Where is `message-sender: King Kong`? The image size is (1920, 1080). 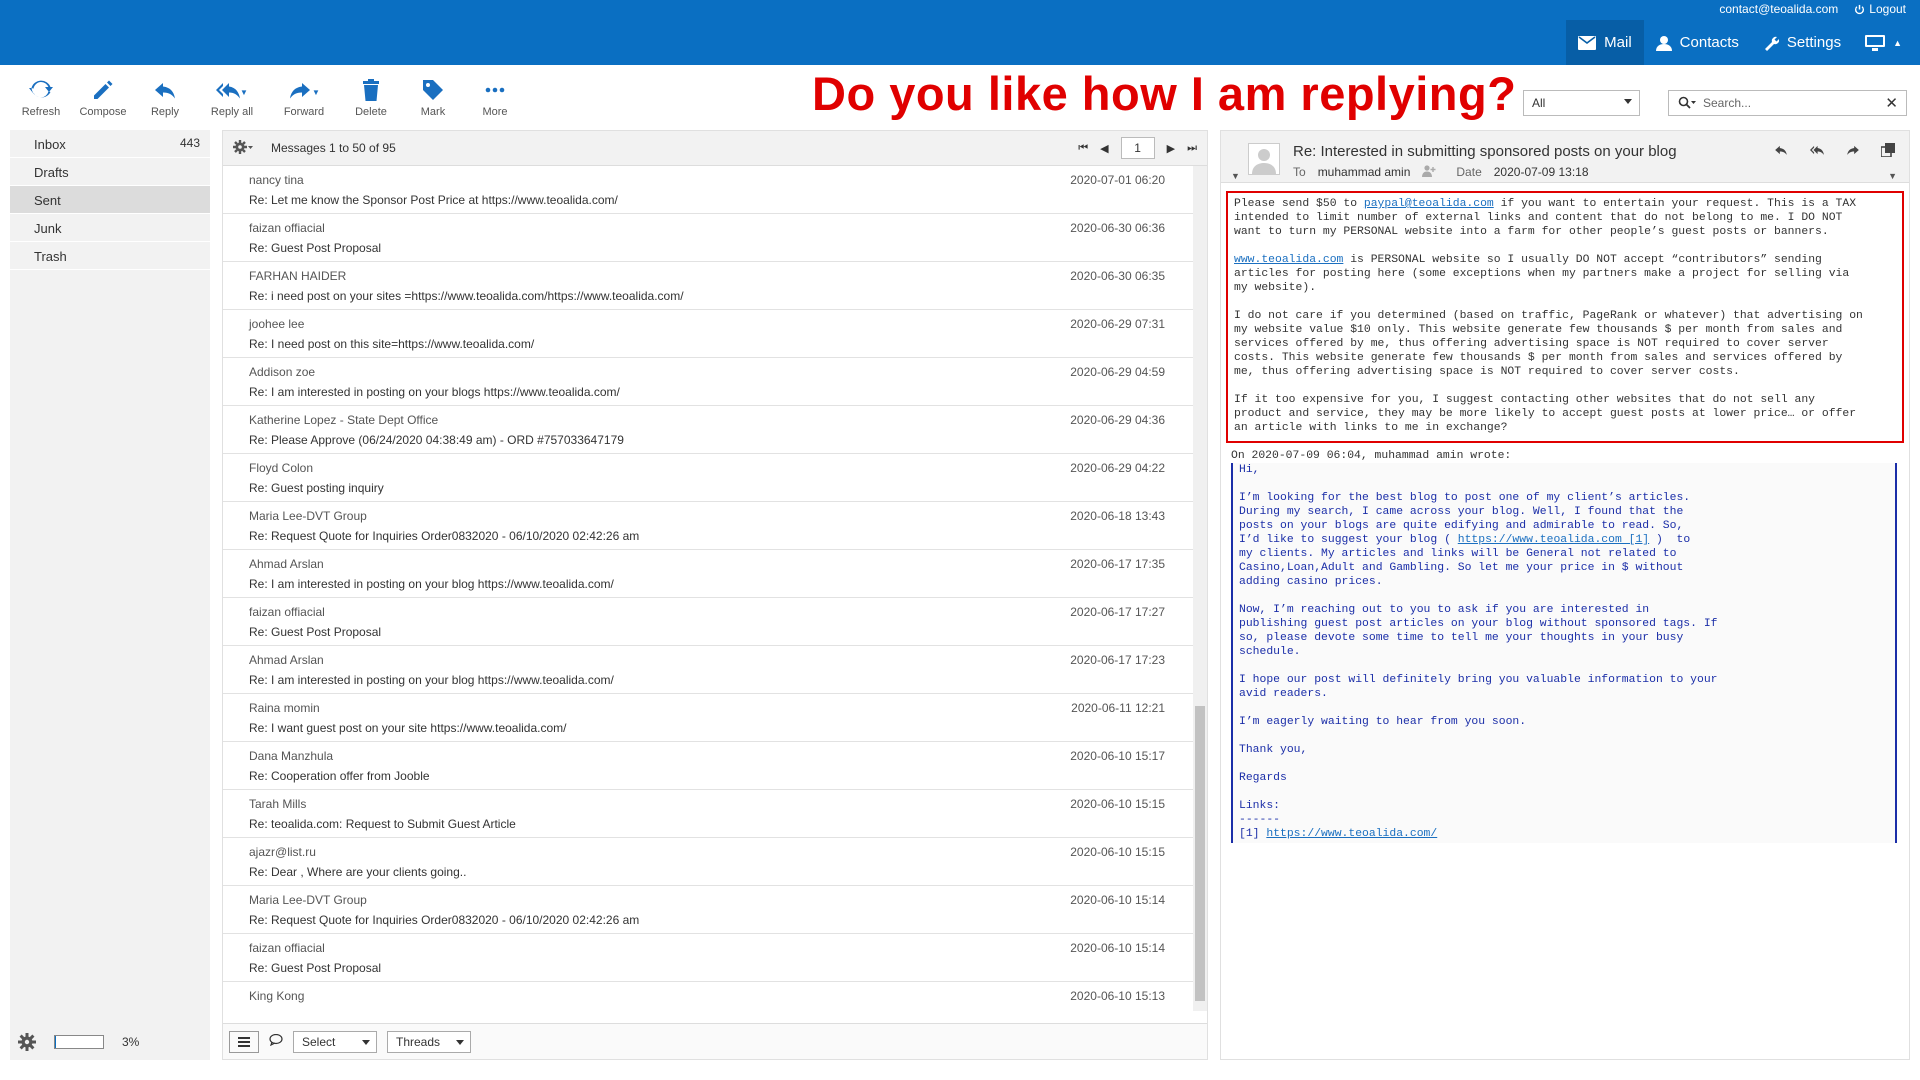 message-sender: King Kong is located at coordinates (277, 996).